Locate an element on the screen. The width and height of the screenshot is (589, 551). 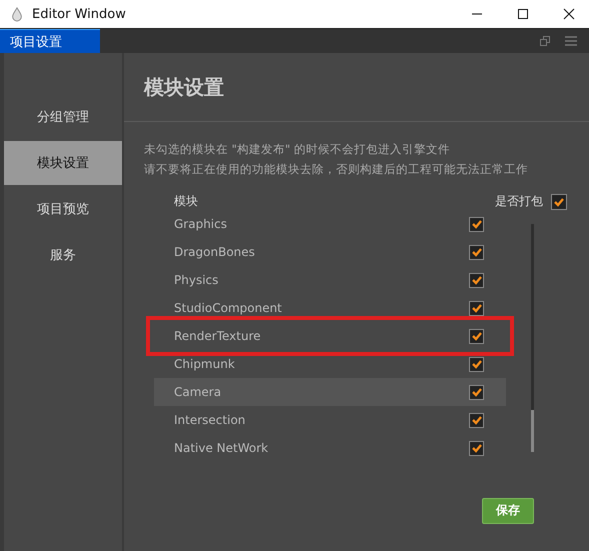
panel-title: 模块设置 is located at coordinates (184, 87).